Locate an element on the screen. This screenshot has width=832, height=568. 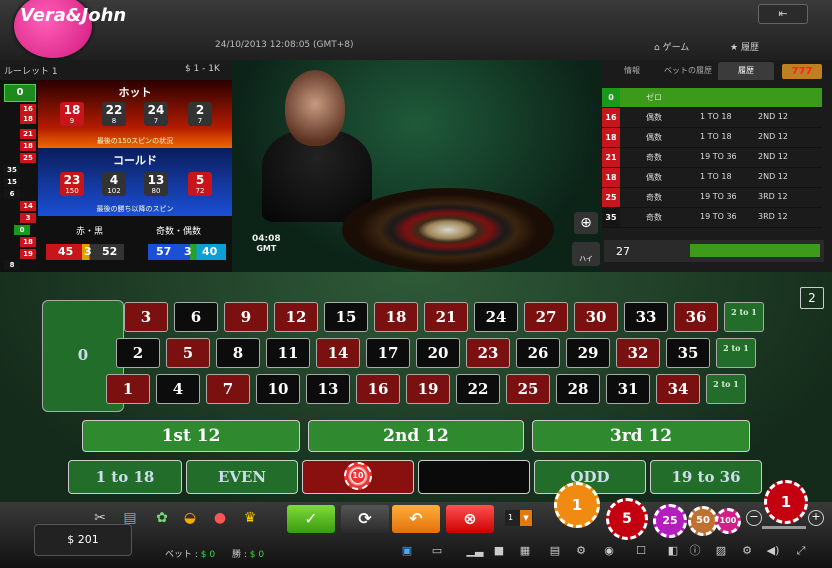
bet-number: 11 is located at coordinates (288, 353).